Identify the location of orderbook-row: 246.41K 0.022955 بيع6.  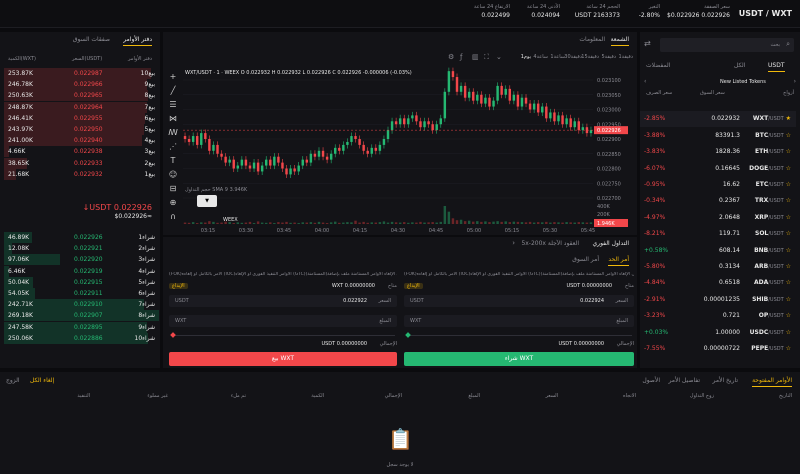
(81, 118).